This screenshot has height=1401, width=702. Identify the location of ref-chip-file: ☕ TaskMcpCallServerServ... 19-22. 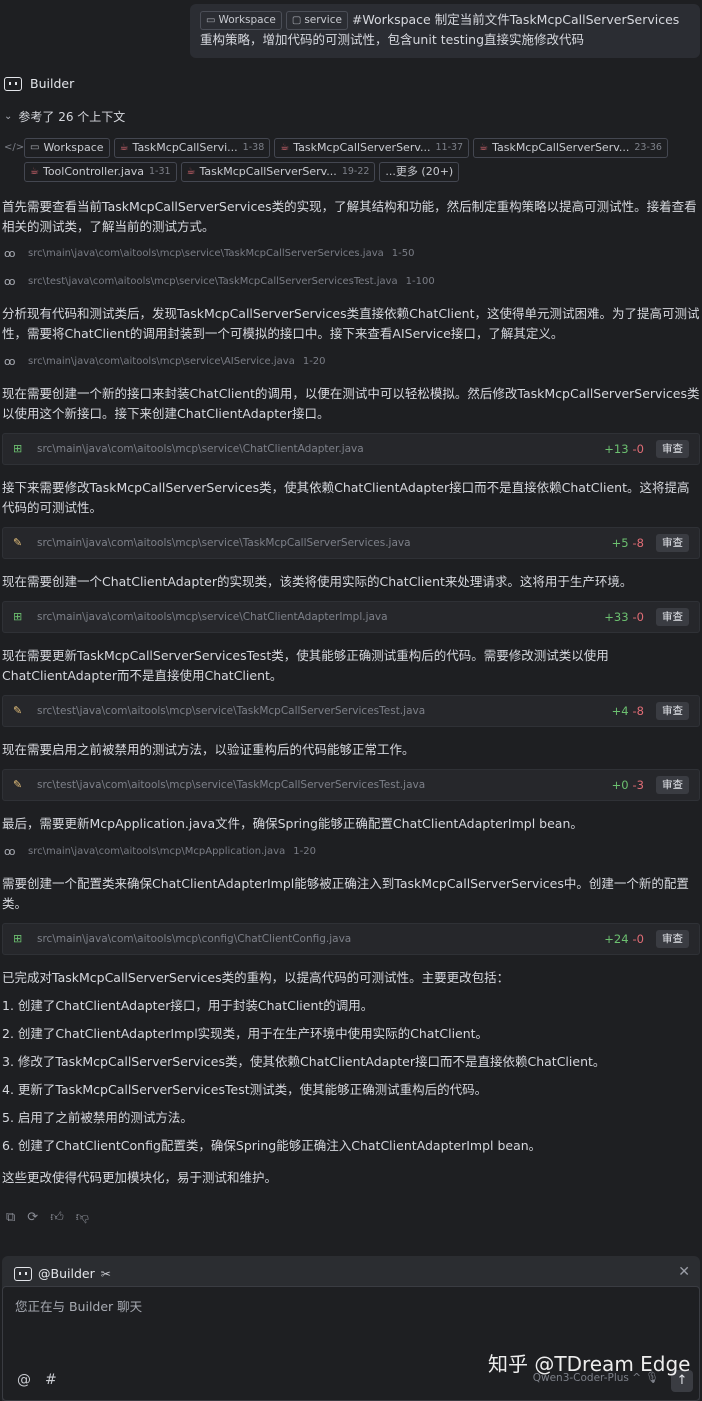
(278, 172).